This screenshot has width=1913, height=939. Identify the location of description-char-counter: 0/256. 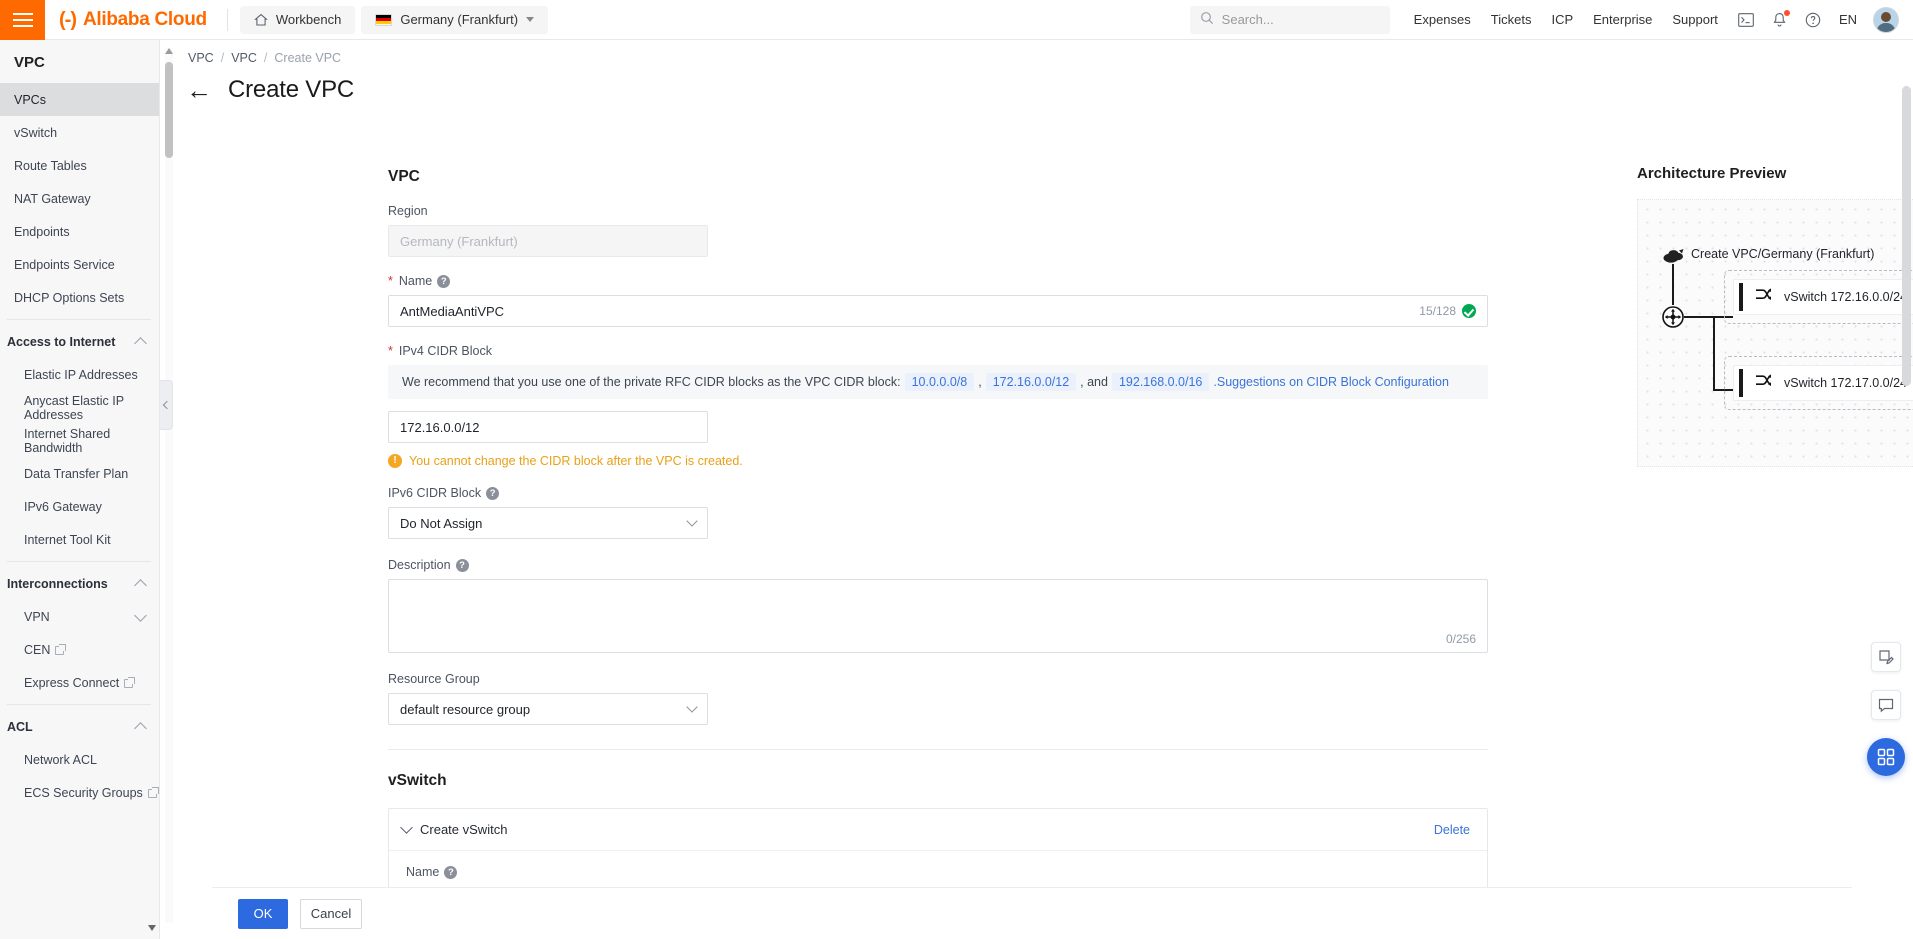
(1460, 639).